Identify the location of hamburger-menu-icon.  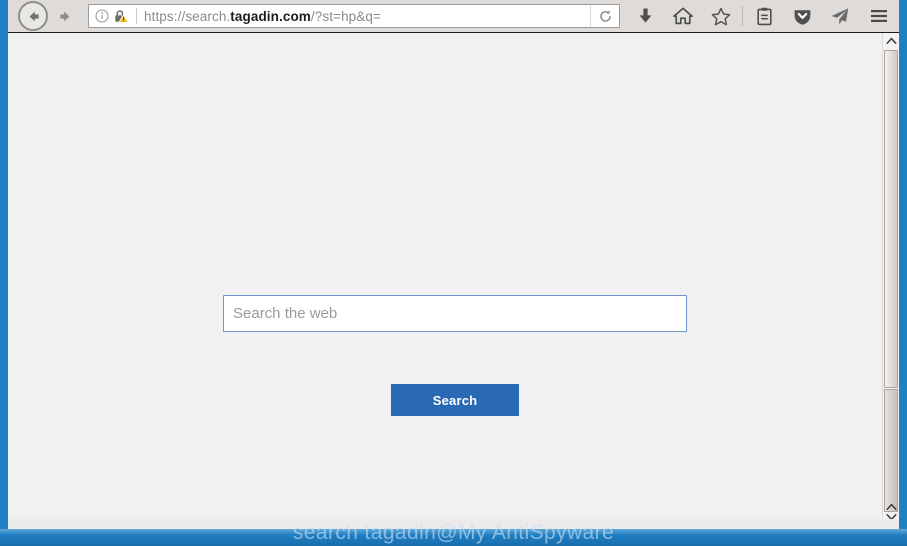
(879, 16).